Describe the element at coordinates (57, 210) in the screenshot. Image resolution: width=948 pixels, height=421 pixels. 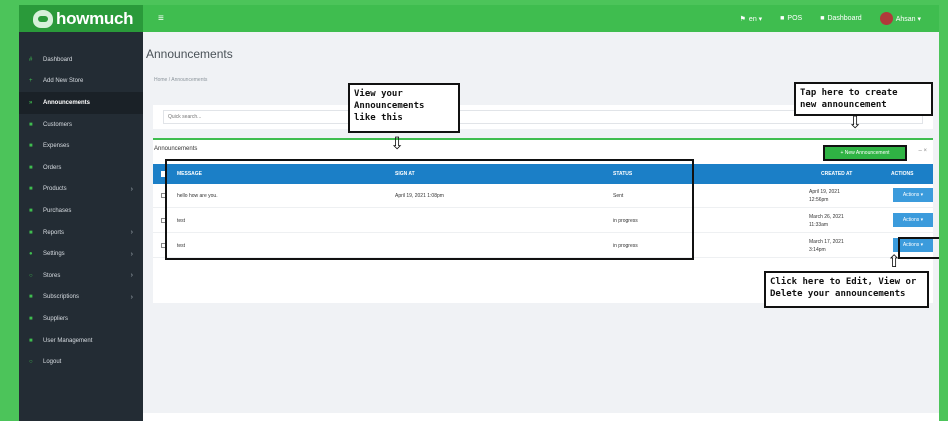
I see `sidebar-item-label: Purchases` at that location.